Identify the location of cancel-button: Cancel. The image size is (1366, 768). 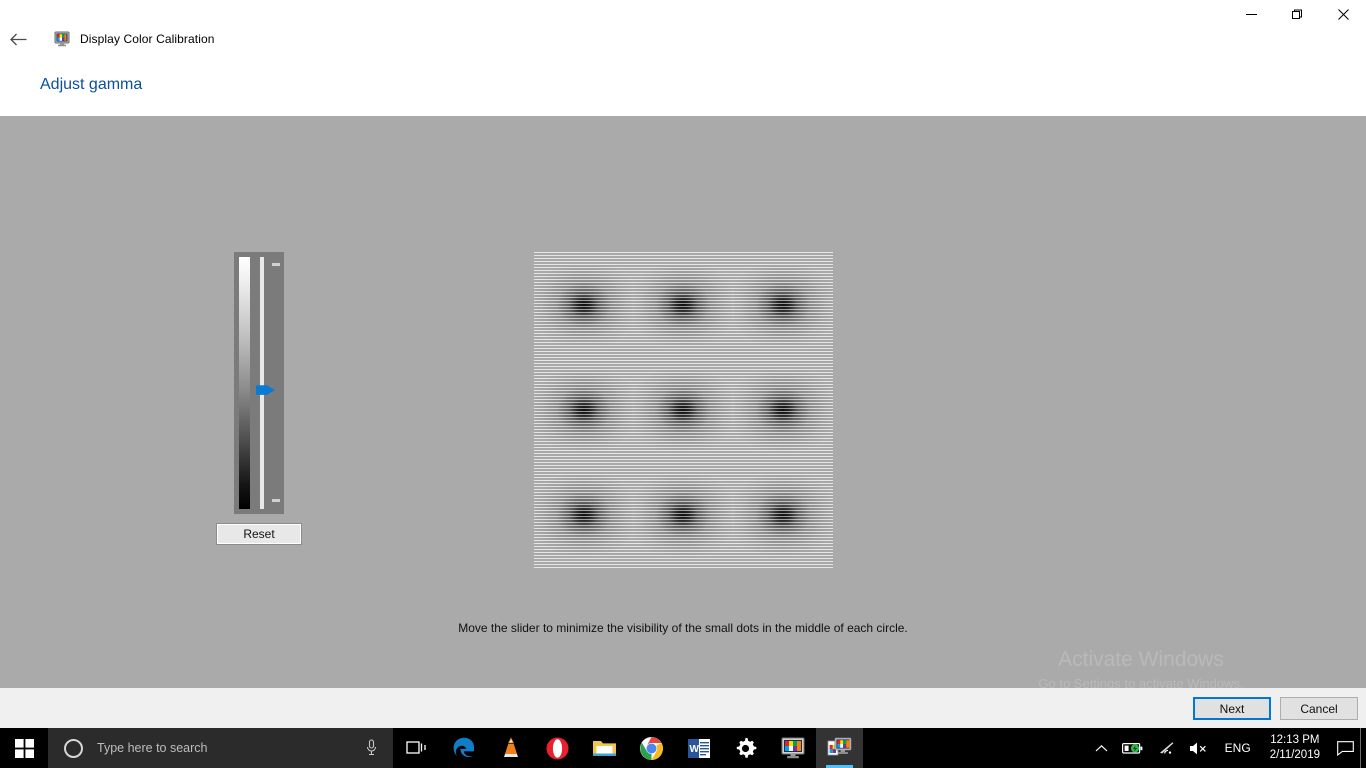
(1319, 708).